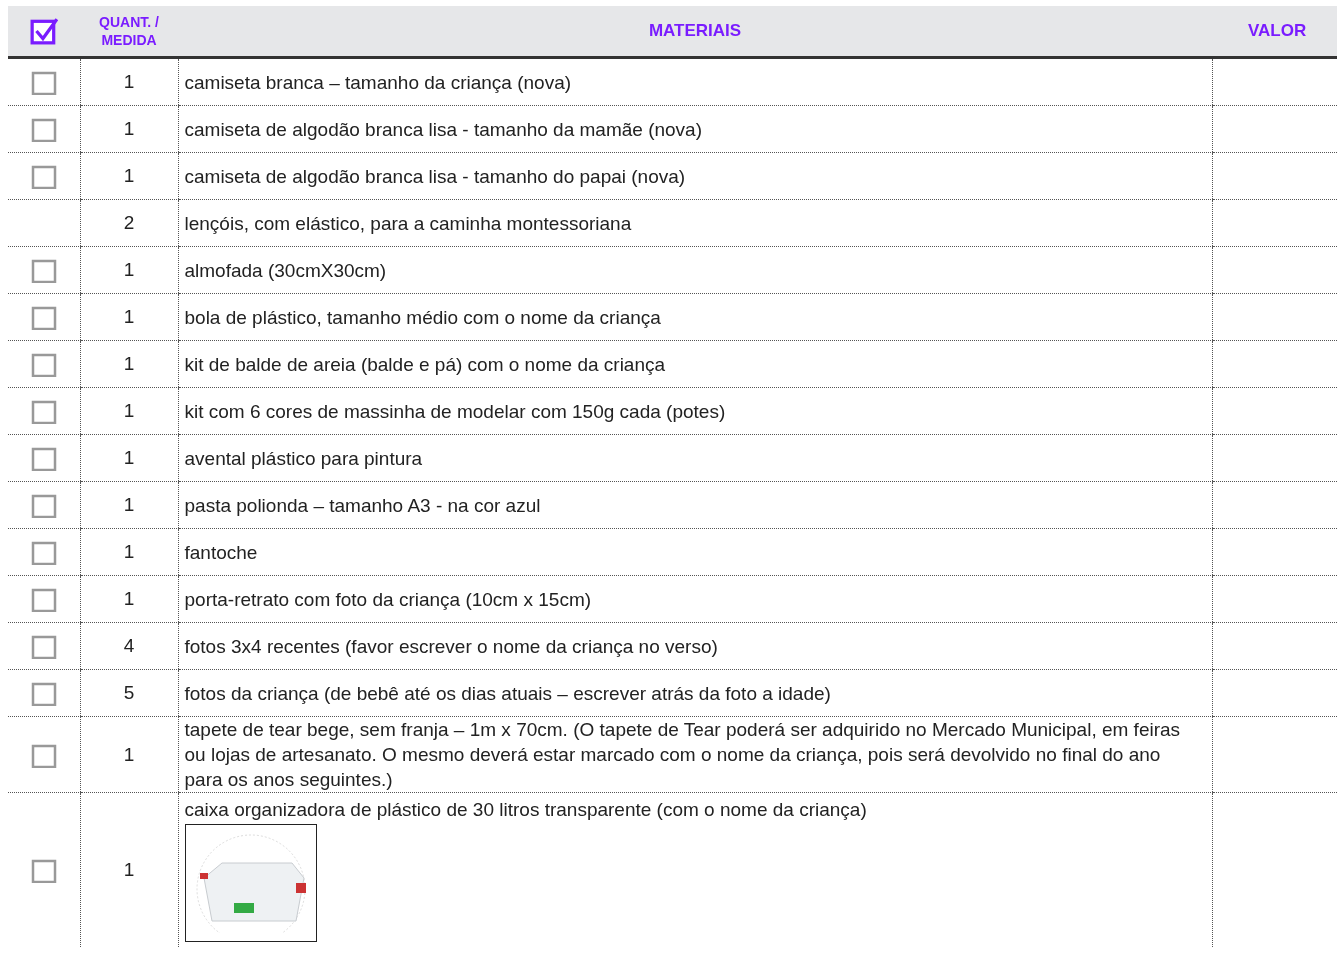  Describe the element at coordinates (508, 693) in the screenshot. I see `material-name: fotos da criança (de bebê até os dias atuais – escrever atrás da foto a idade)` at that location.